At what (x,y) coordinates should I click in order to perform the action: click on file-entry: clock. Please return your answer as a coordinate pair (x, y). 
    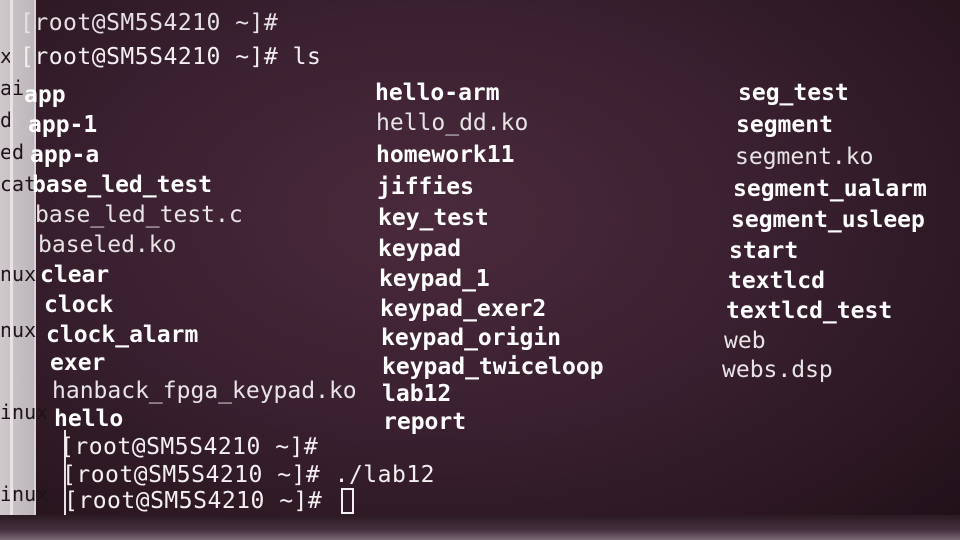
    Looking at the image, I should click on (79, 305).